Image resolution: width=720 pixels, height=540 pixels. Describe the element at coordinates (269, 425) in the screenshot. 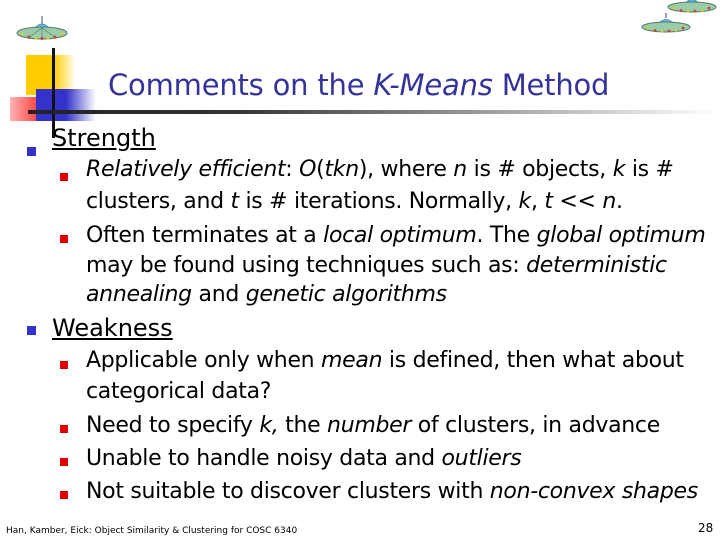

I see `text-italic: k,` at that location.